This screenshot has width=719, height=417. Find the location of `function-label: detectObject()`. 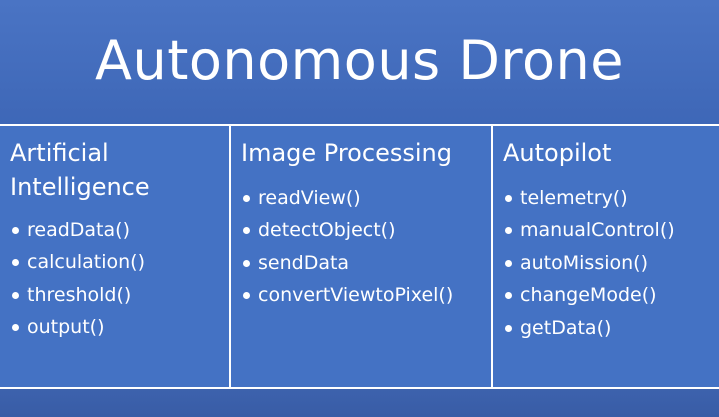

function-label: detectObject() is located at coordinates (327, 230).